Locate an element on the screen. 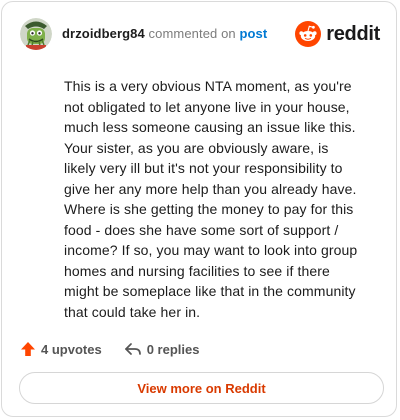 The height and width of the screenshot is (420, 400). view-more-button: View more on Reddit is located at coordinates (201, 388).